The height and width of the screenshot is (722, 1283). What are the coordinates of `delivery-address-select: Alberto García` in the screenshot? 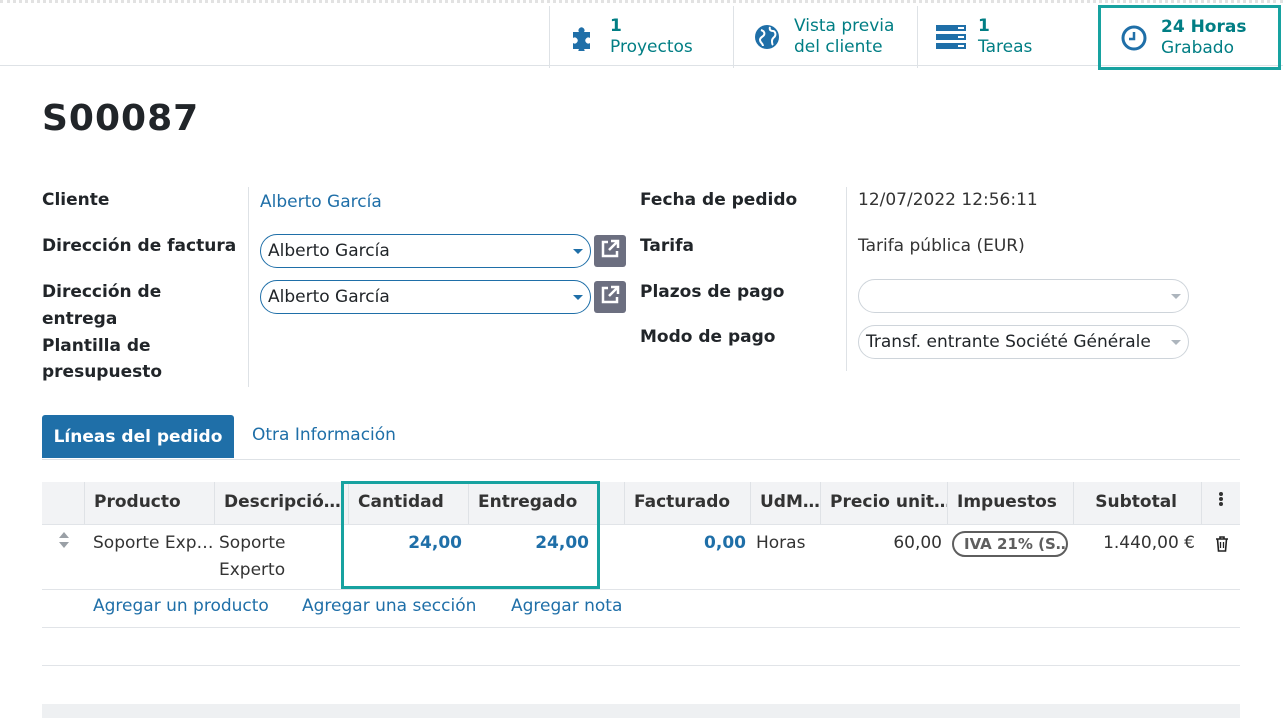 It's located at (425, 297).